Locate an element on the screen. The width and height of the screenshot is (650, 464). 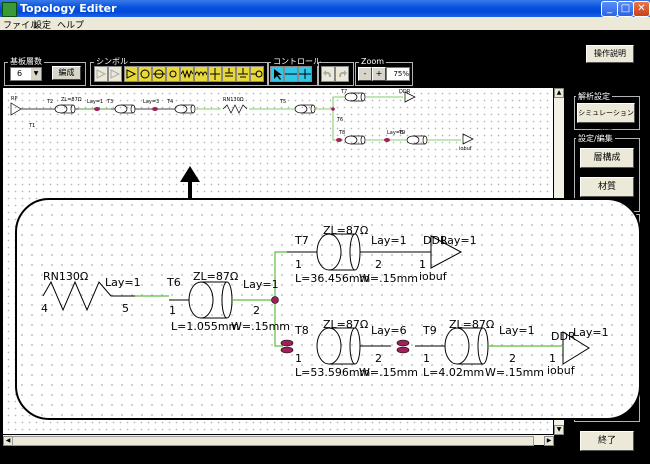
zoom-t9-pin2: 2 is located at coordinates (512, 358).